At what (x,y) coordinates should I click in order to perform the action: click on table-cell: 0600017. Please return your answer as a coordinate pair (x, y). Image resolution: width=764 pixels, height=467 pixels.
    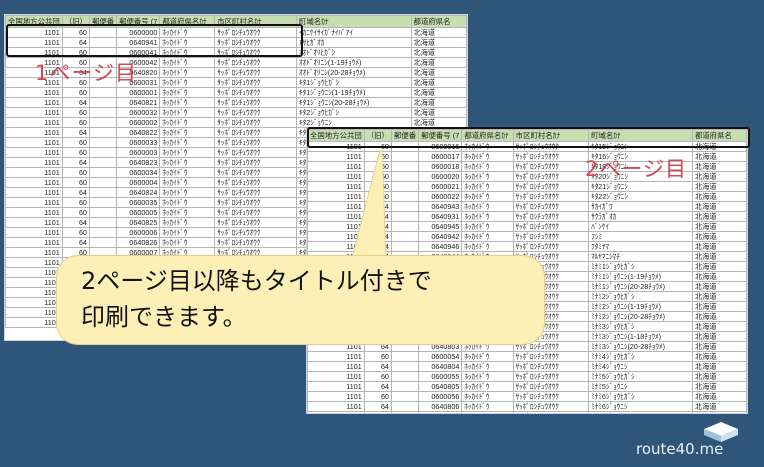
    Looking at the image, I should click on (440, 156).